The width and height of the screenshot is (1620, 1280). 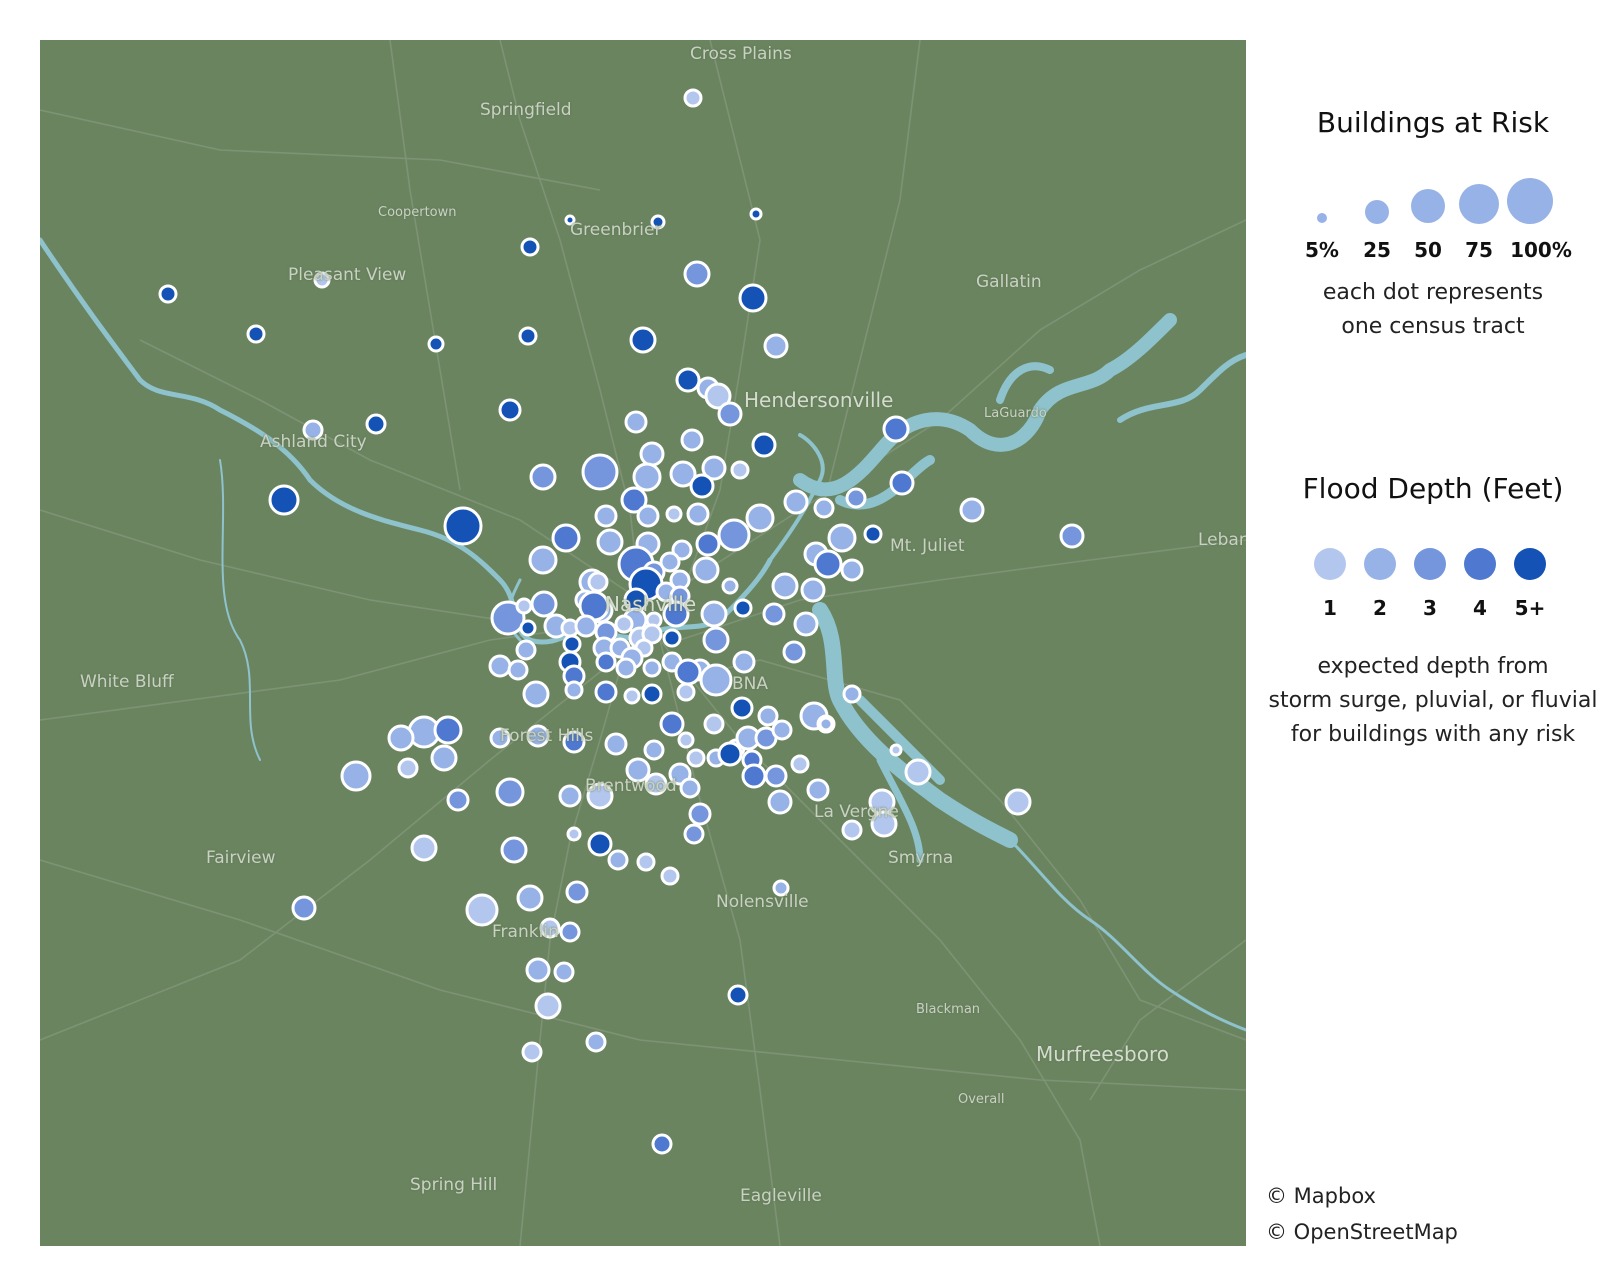 What do you see at coordinates (1321, 1196) in the screenshot?
I see `attribution-mapbox: © Mapbox` at bounding box center [1321, 1196].